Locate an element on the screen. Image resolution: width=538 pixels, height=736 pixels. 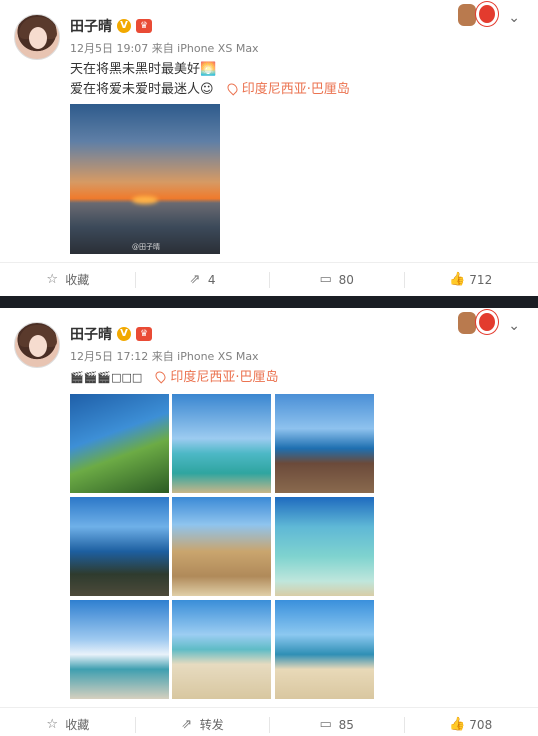
post-text-line-2: 爱在将爱未爱时最迷人☺ 印度尼西亚·巴厘岛 is located at coordinates (210, 89).